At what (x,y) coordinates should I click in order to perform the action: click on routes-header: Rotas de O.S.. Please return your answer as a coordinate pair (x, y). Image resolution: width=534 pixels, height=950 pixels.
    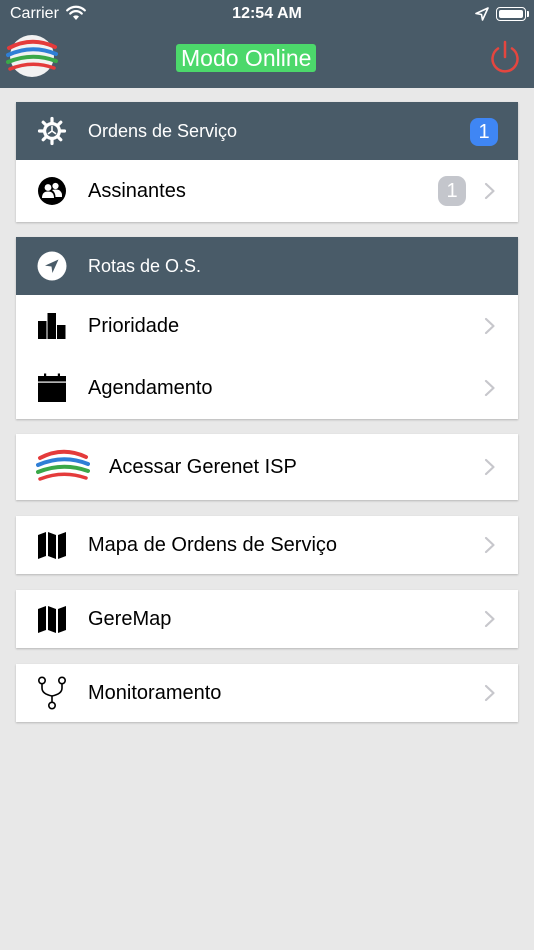
    Looking at the image, I should click on (267, 266).